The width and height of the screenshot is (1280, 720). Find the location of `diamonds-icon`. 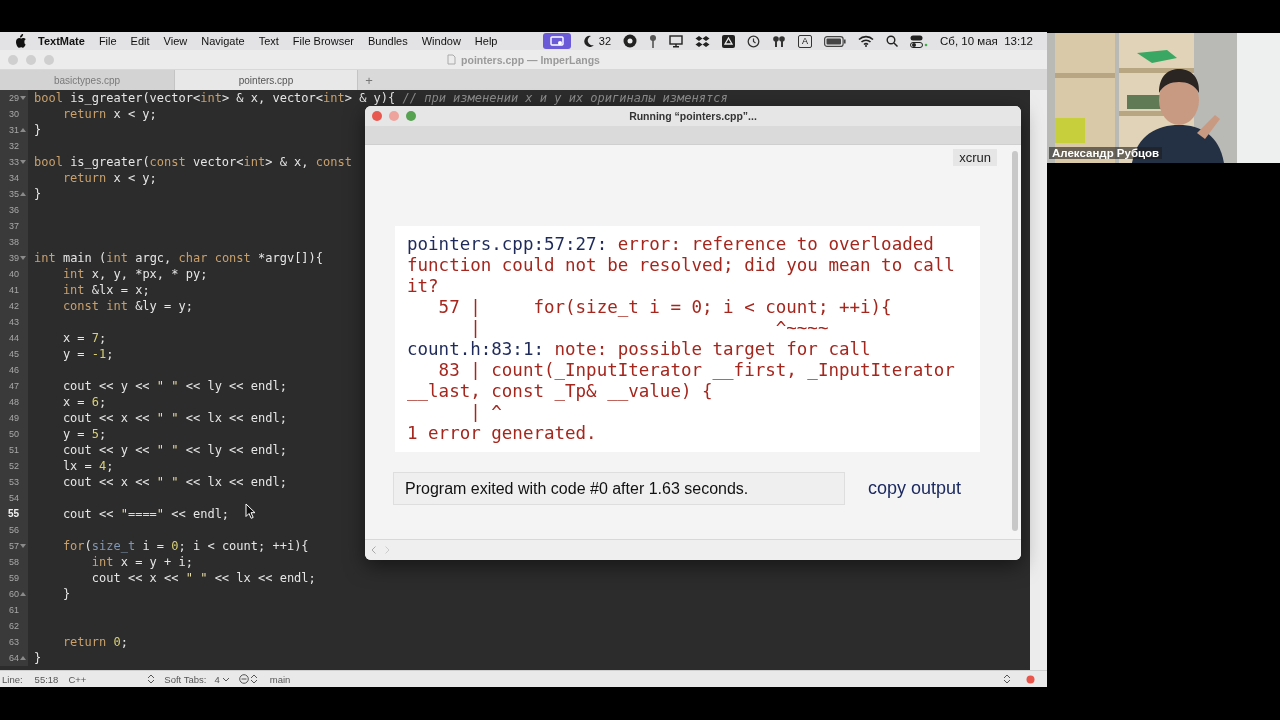

diamonds-icon is located at coordinates (702, 41).